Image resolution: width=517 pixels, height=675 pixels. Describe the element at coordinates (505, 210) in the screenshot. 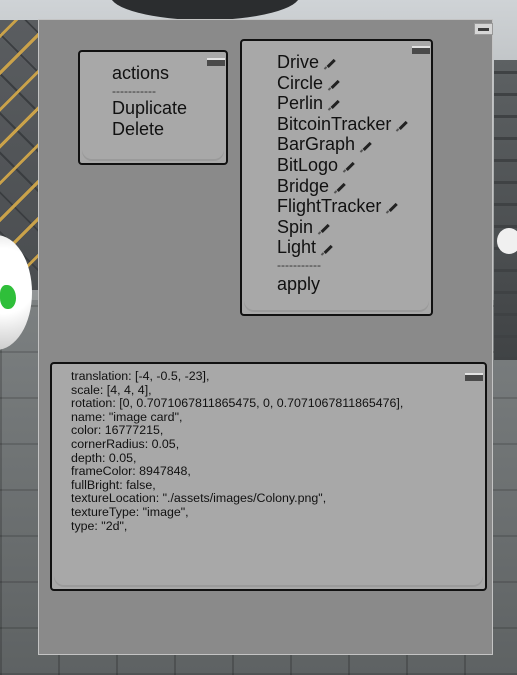

I see `scene-scaffold-right` at that location.